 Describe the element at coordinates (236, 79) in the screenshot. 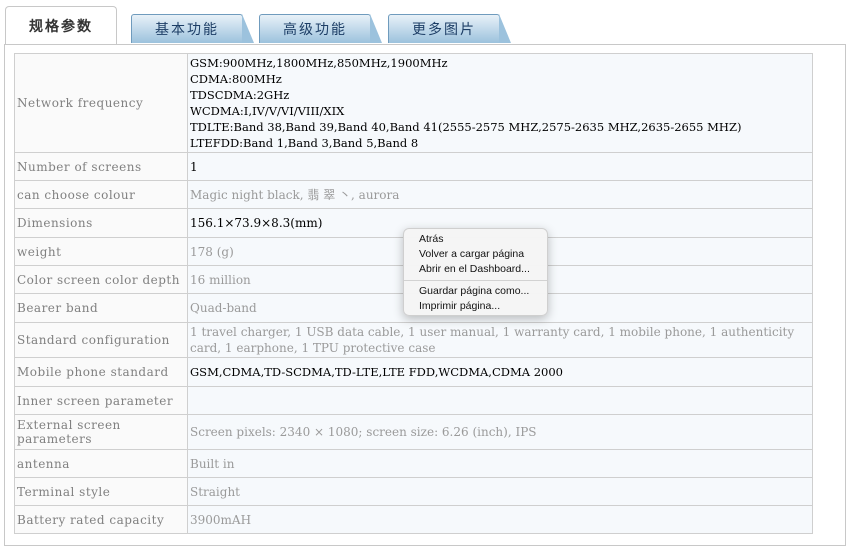

I see `spec-value-line: CDMA:800MHz` at that location.